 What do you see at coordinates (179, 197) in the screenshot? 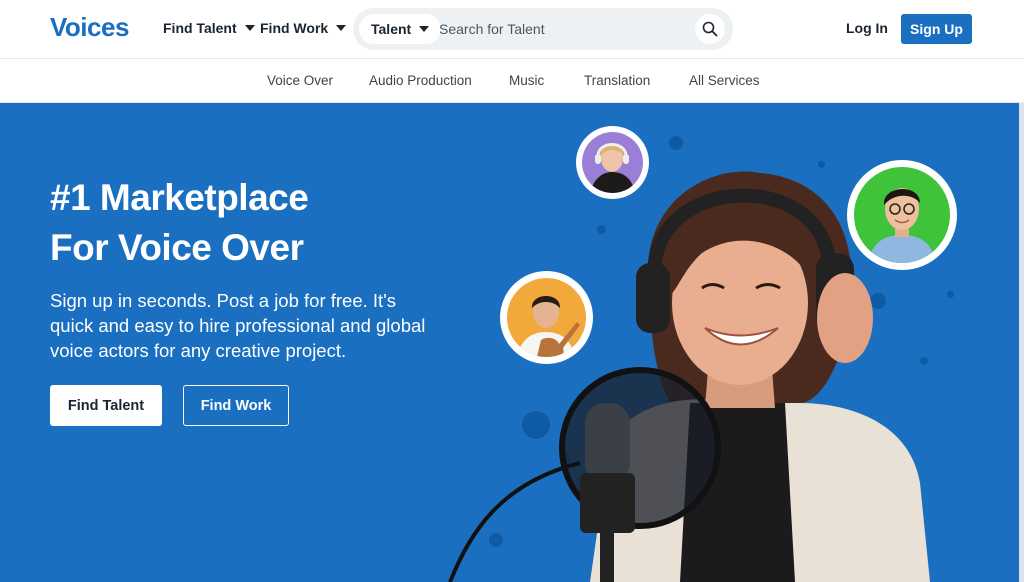
I see `hero-title-line: #1 Marketplace` at bounding box center [179, 197].